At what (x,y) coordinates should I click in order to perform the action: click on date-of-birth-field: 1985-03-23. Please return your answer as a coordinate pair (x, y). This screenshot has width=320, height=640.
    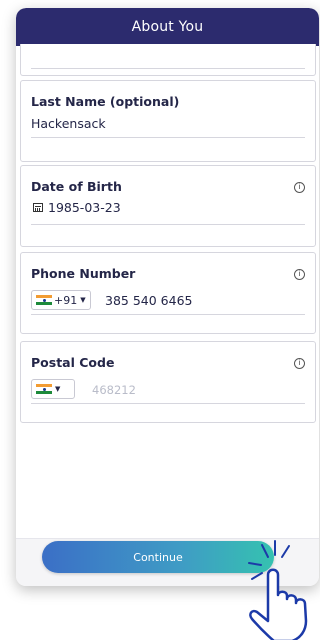
    Looking at the image, I should click on (84, 207).